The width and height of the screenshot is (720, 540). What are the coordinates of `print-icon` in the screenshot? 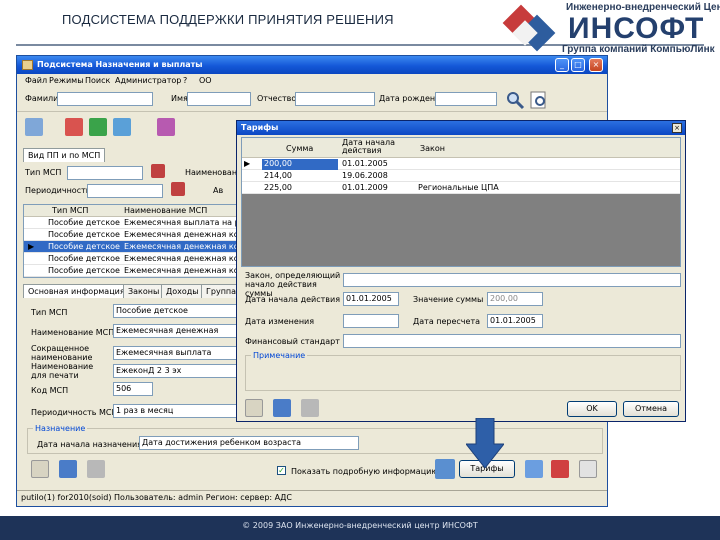 It's located at (534, 469).